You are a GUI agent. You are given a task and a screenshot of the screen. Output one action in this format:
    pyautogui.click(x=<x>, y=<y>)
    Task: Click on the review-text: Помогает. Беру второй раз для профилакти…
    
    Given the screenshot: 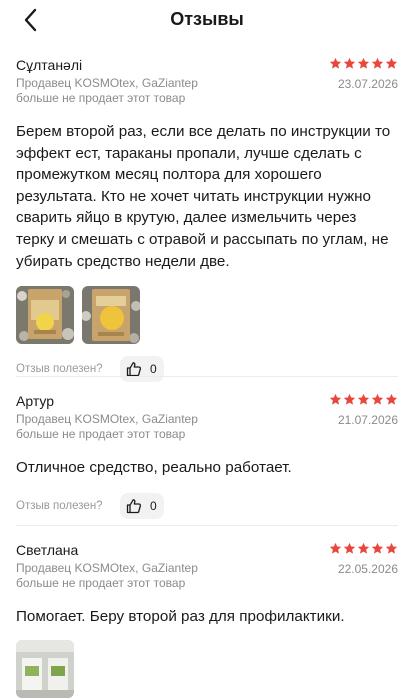 What is the action you would take?
    pyautogui.click(x=180, y=616)
    